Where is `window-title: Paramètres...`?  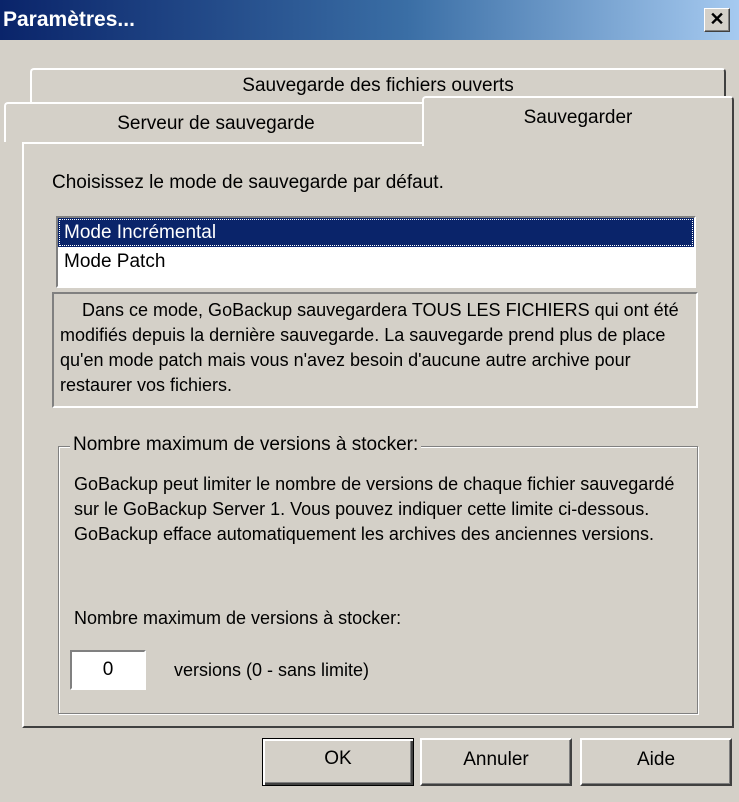
window-title: Paramètres... is located at coordinates (69, 19).